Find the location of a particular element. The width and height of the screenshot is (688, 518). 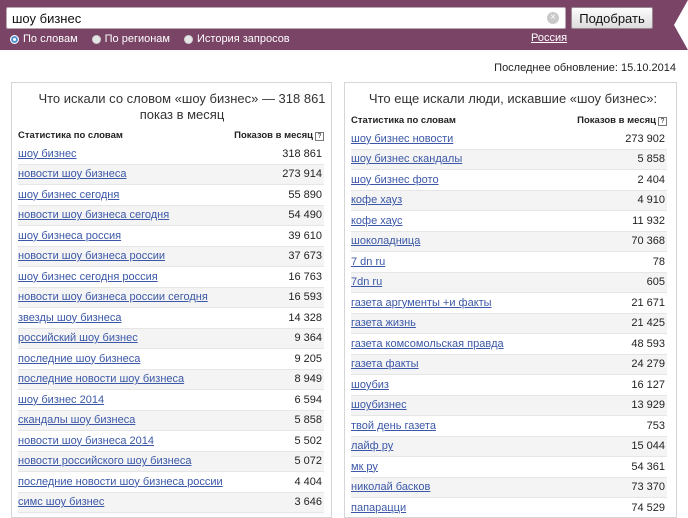

query-link: шоу бизнес фото is located at coordinates (395, 180).